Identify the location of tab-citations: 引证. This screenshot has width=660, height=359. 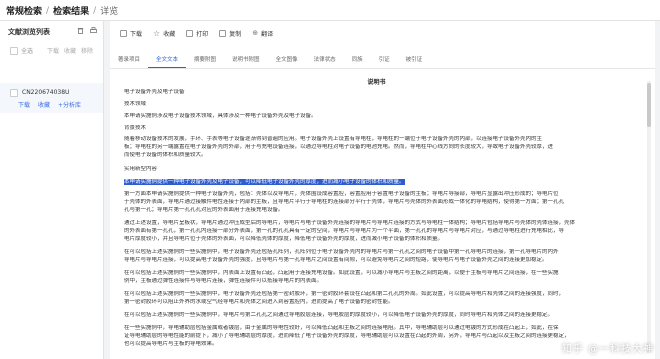
(384, 61).